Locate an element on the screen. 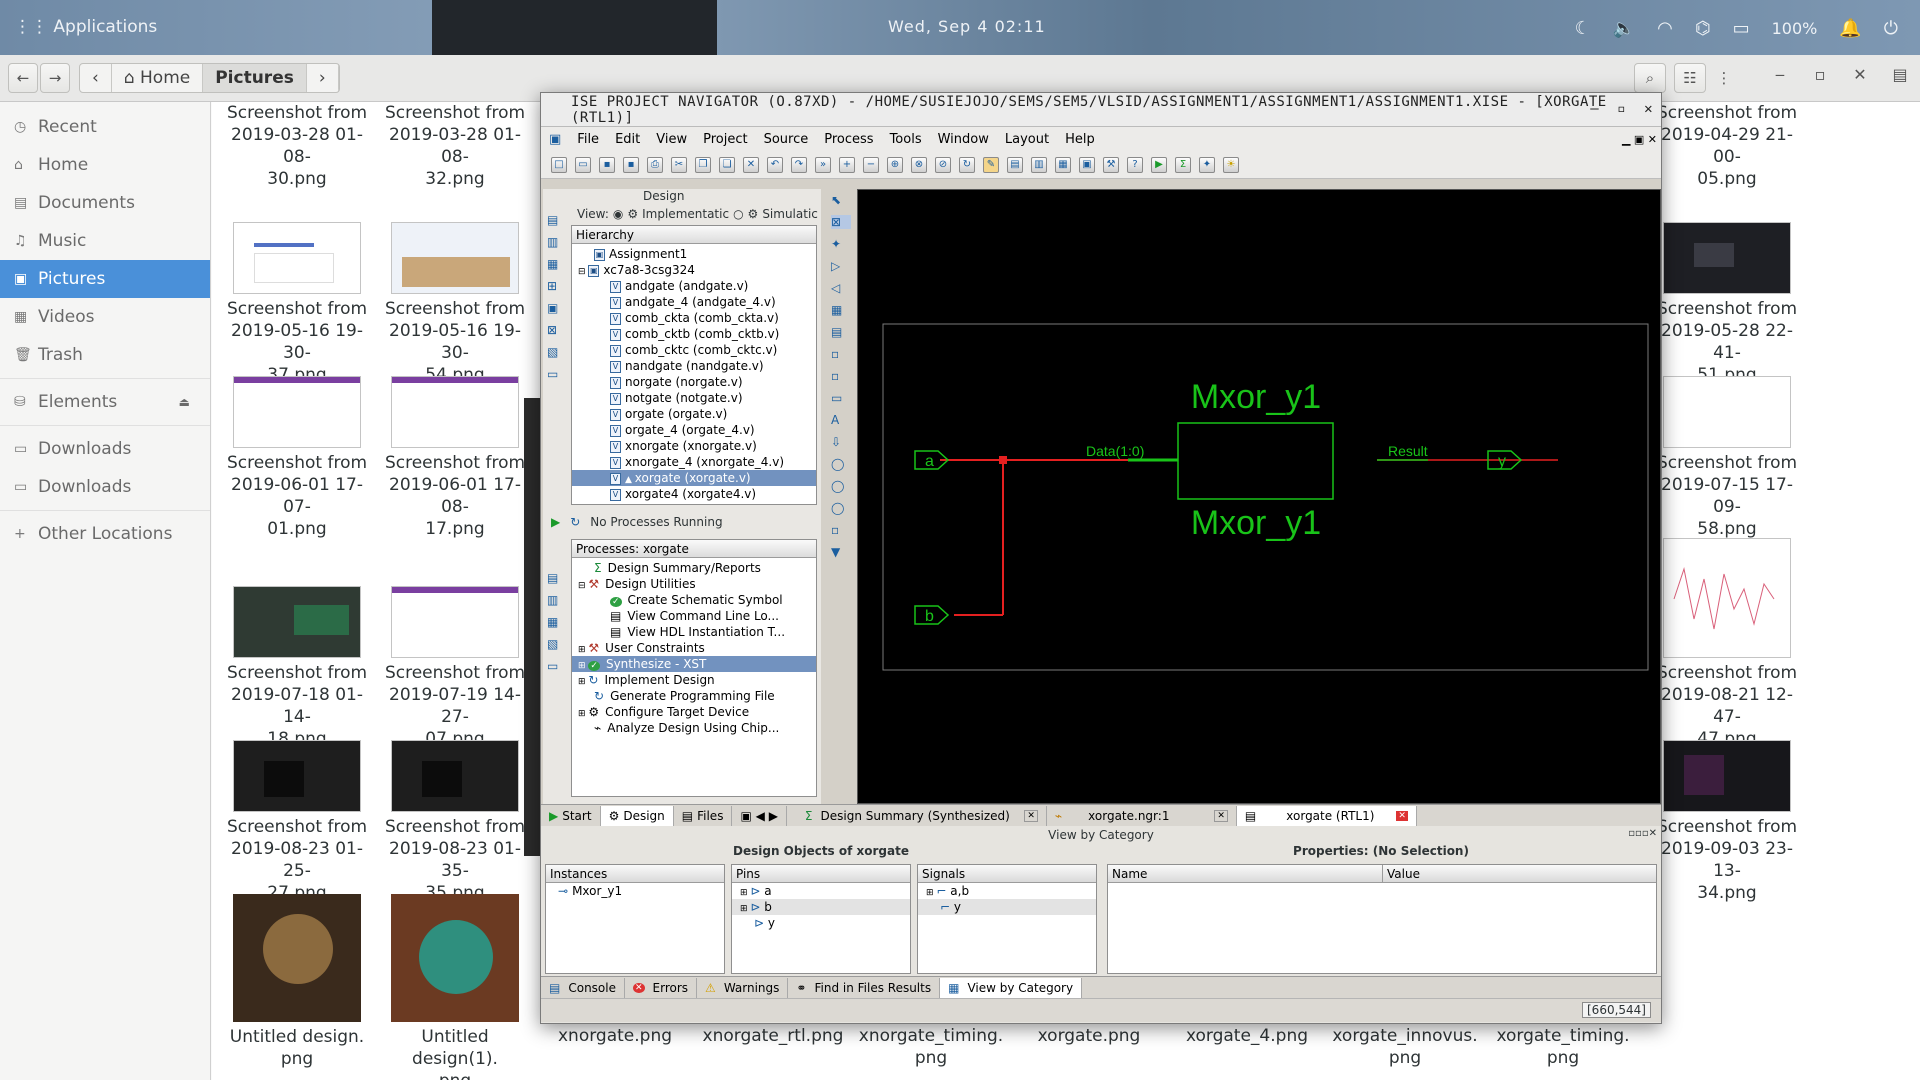 The height and width of the screenshot is (1080, 1920). system-tray: ☾ 🔈 ◠ ⌬ ▭ 100% 🔔 ⏻ is located at coordinates (1747, 28).